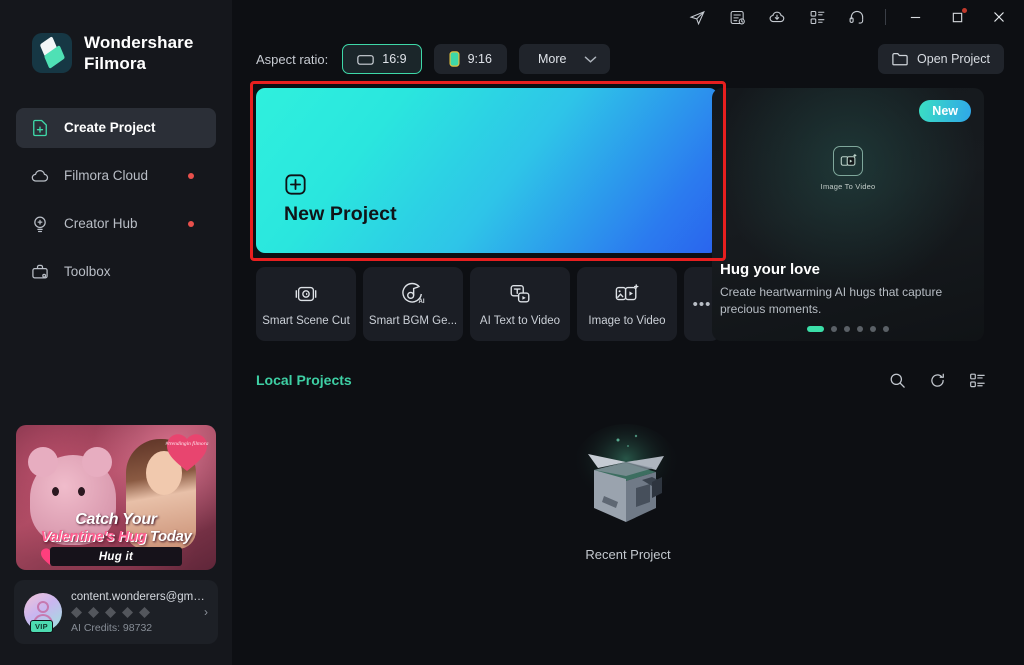 This screenshot has width=1024, height=665. Describe the element at coordinates (628, 554) in the screenshot. I see `empty-state-label: Recent Project` at that location.